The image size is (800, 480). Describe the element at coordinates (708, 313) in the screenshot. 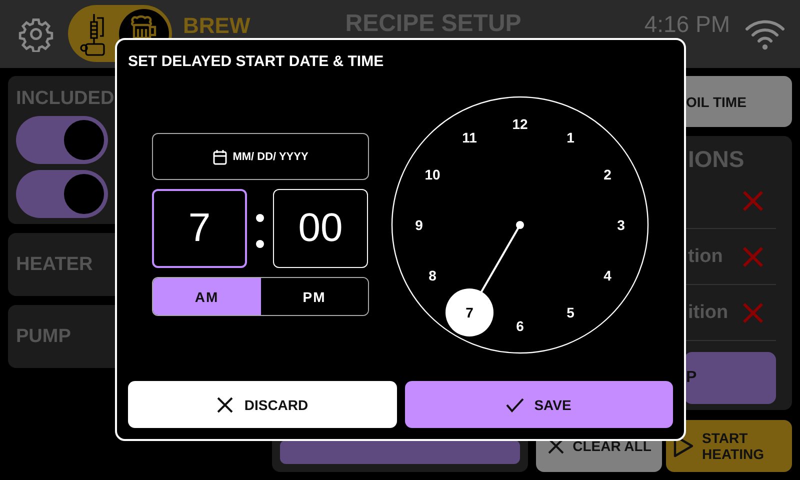

I see `list-item-label: ition` at that location.